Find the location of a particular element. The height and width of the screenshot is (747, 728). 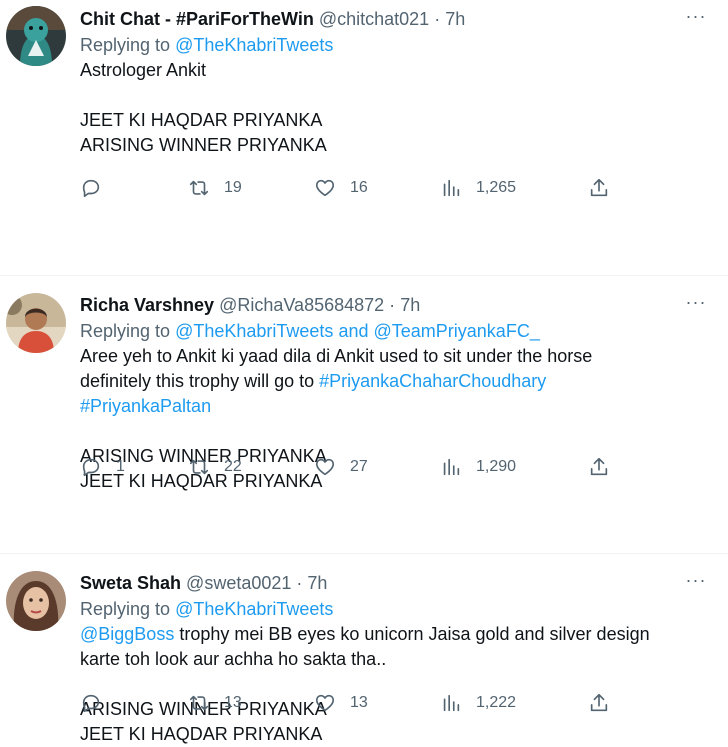

views-button: 1,222 is located at coordinates (478, 703).